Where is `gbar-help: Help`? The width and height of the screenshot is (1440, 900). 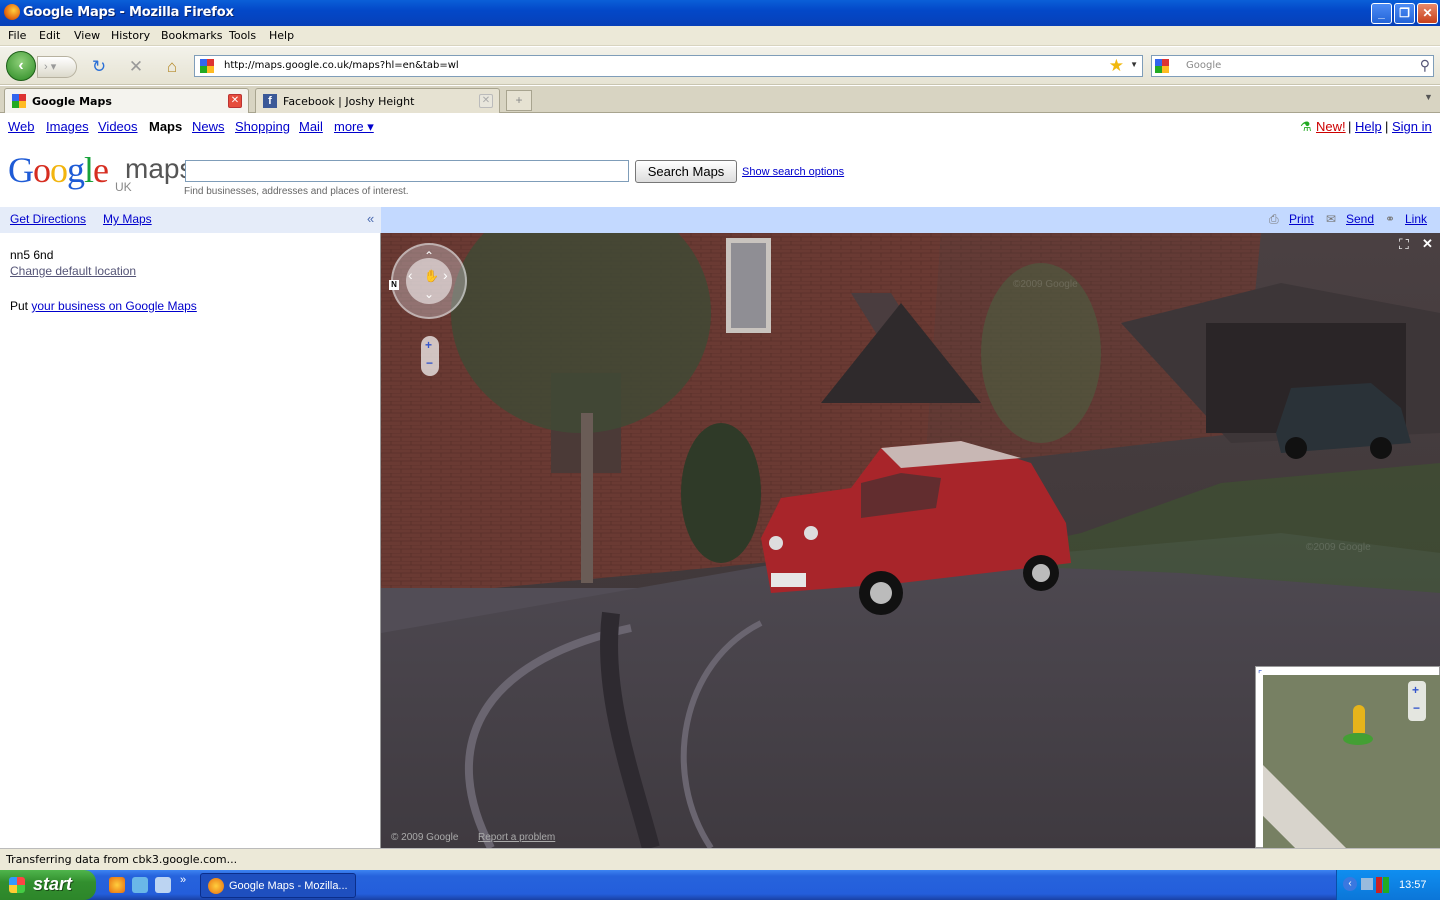 gbar-help: Help is located at coordinates (1368, 126).